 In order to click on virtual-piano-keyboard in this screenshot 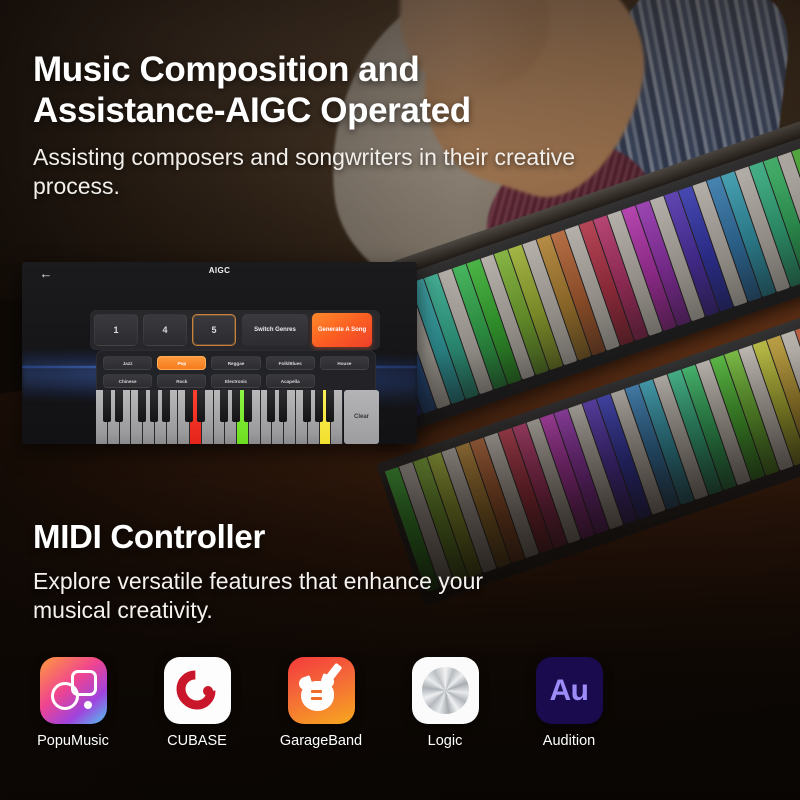, I will do `click(220, 417)`.